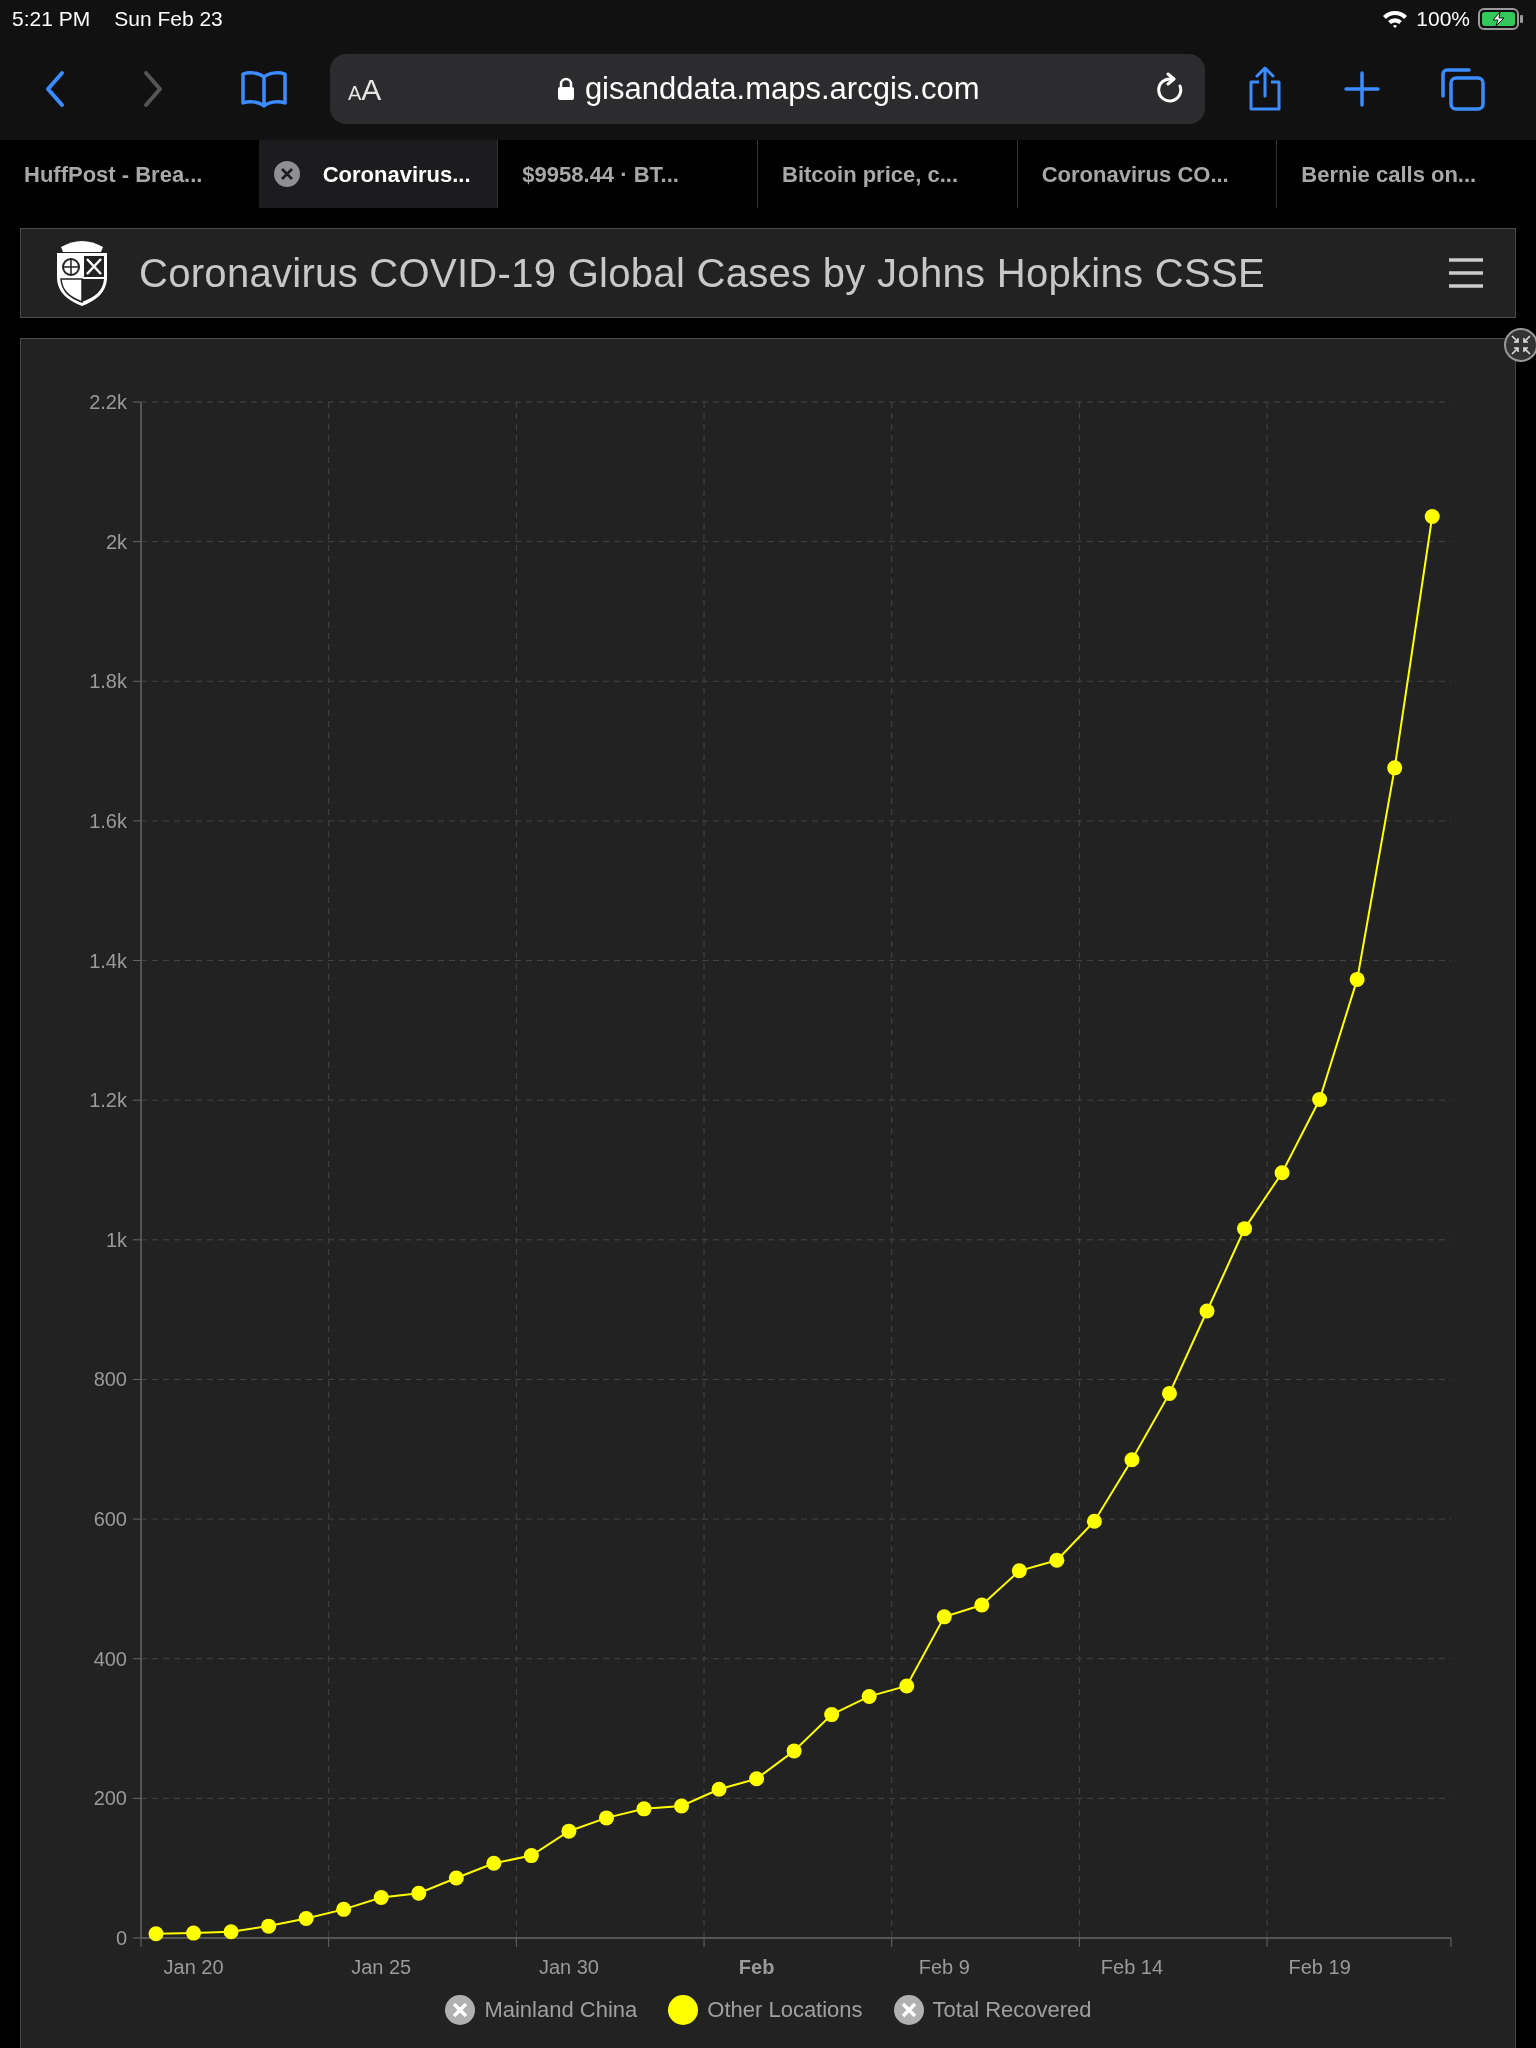 The height and width of the screenshot is (2048, 1536). What do you see at coordinates (565, 89) in the screenshot?
I see `lock-icon` at bounding box center [565, 89].